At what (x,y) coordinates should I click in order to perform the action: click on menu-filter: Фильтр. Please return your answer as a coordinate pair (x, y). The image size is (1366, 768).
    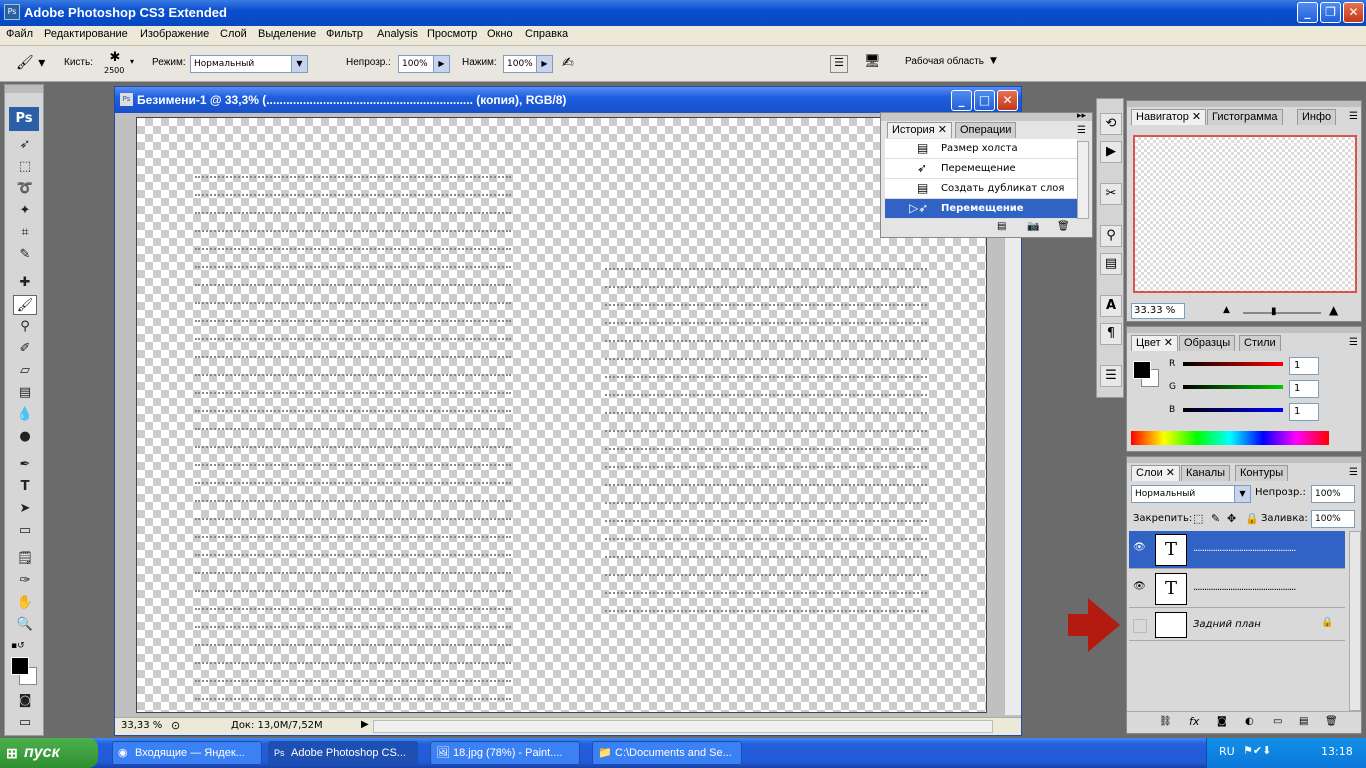
    Looking at the image, I should click on (344, 34).